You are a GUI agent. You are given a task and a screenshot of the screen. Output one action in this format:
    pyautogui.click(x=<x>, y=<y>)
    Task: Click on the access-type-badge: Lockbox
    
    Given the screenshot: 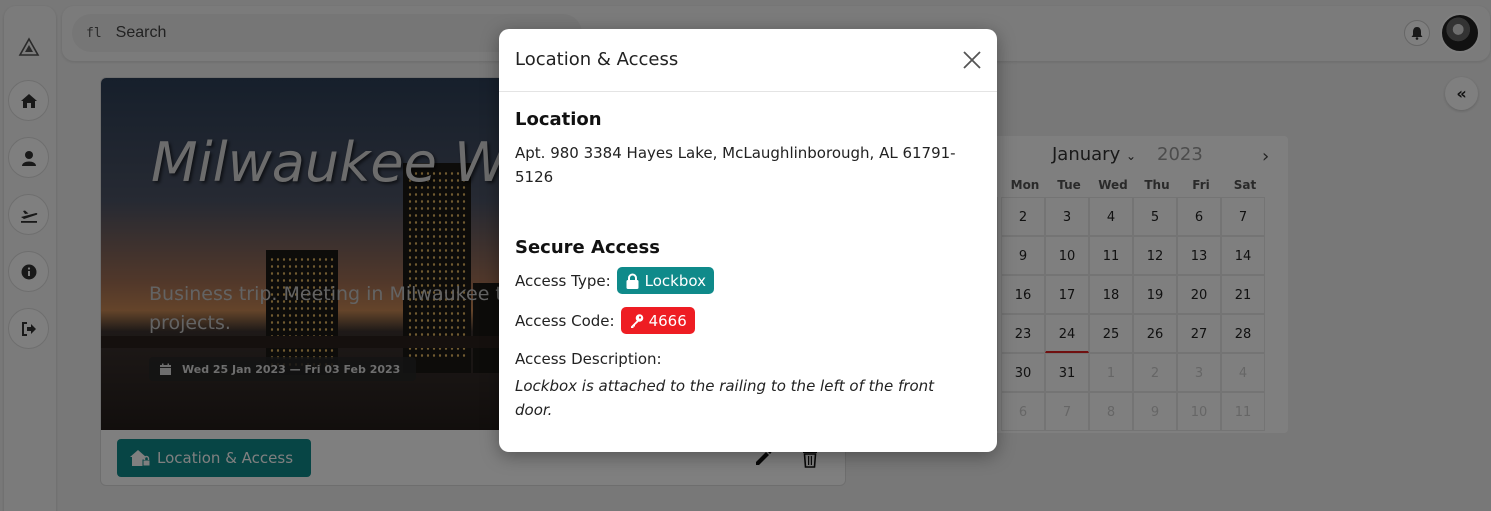 What is the action you would take?
    pyautogui.click(x=665, y=280)
    